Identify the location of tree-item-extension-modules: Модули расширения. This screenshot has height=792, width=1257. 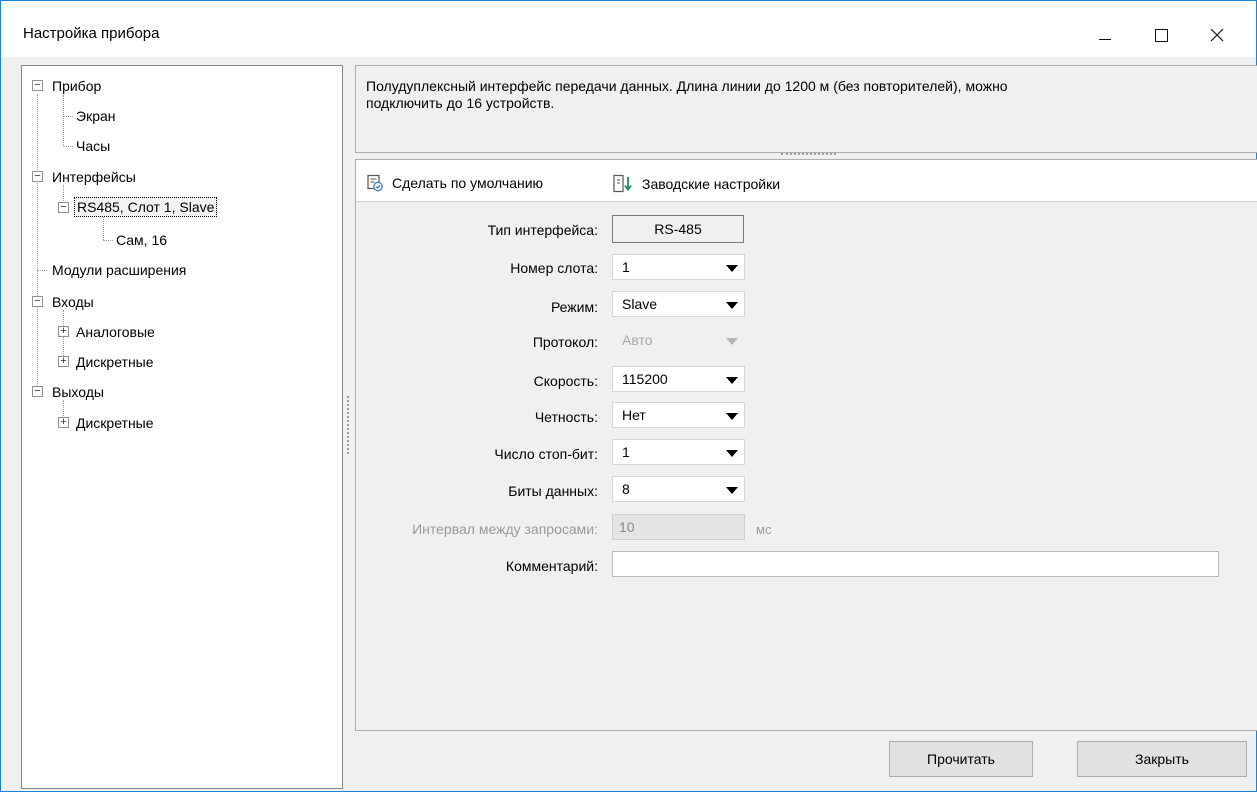
(119, 270).